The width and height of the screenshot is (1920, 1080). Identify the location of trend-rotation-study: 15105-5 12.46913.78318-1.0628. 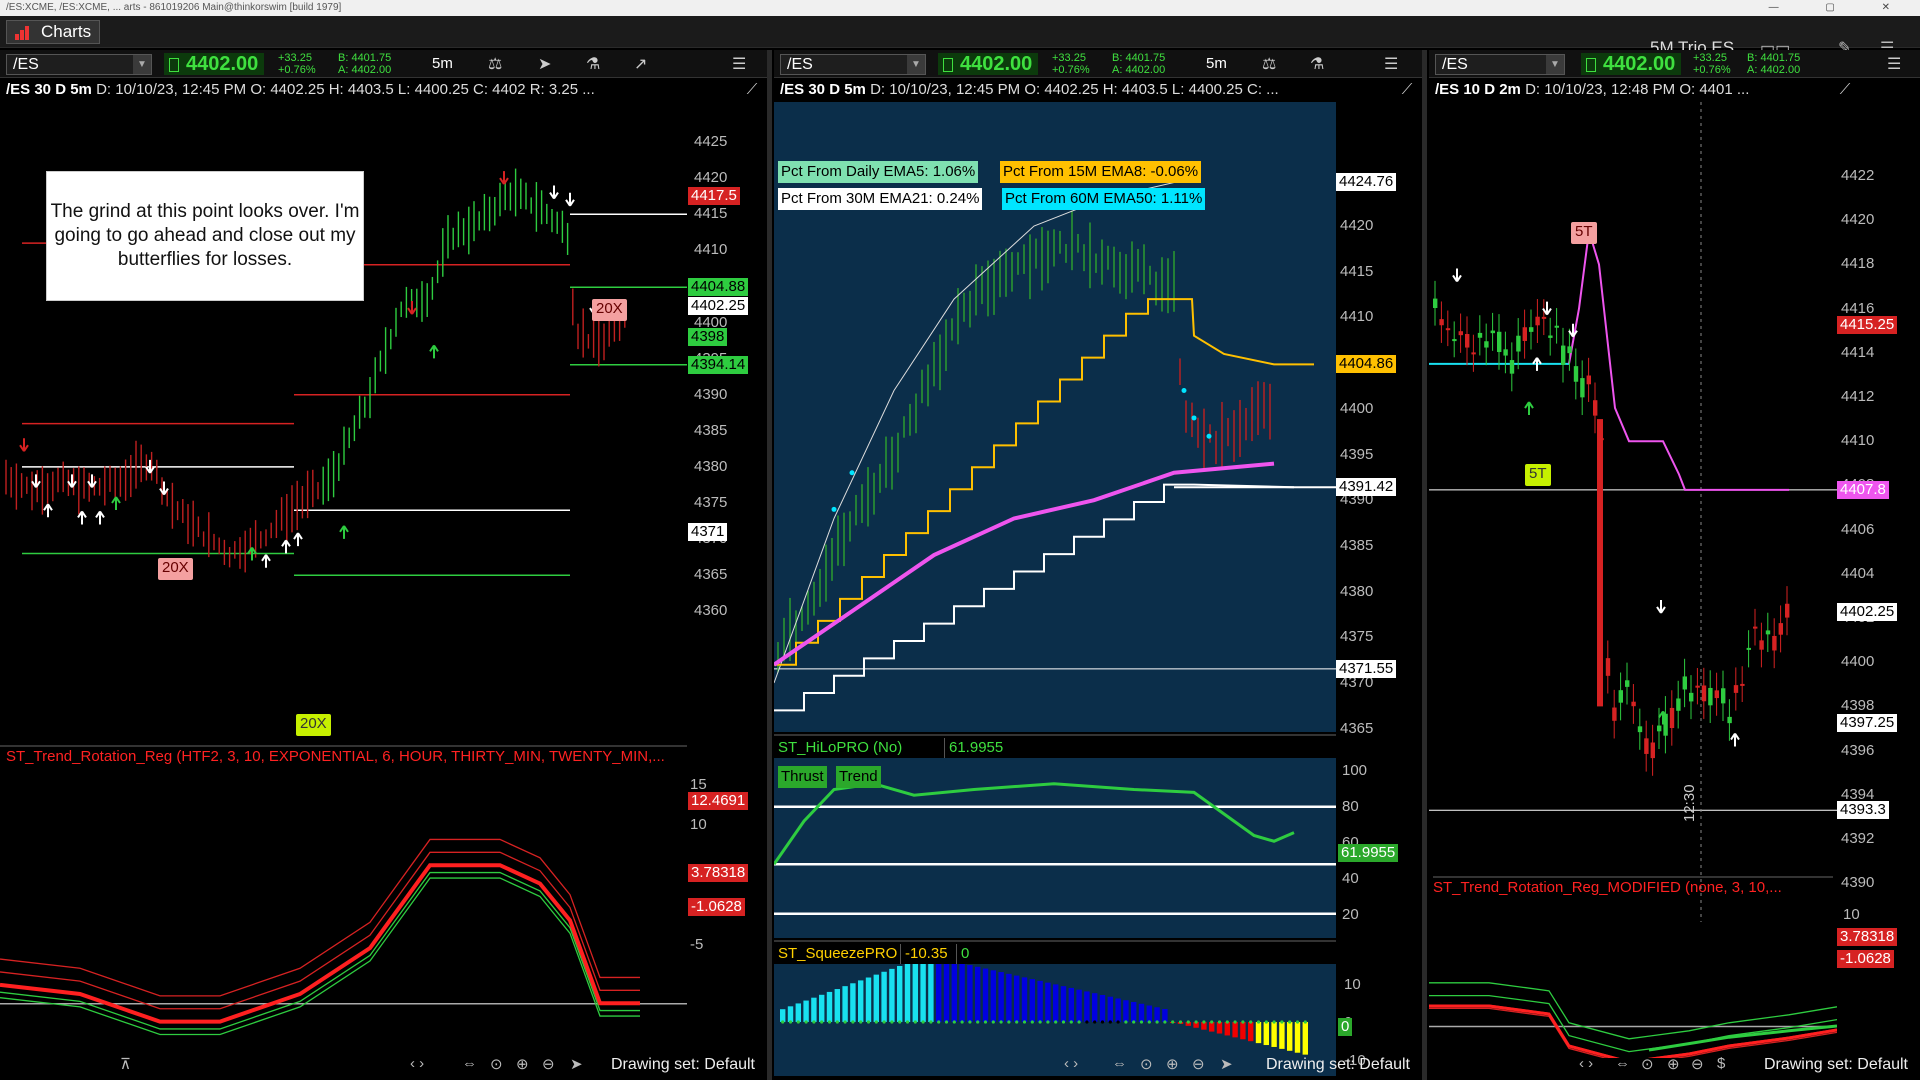
(383, 918).